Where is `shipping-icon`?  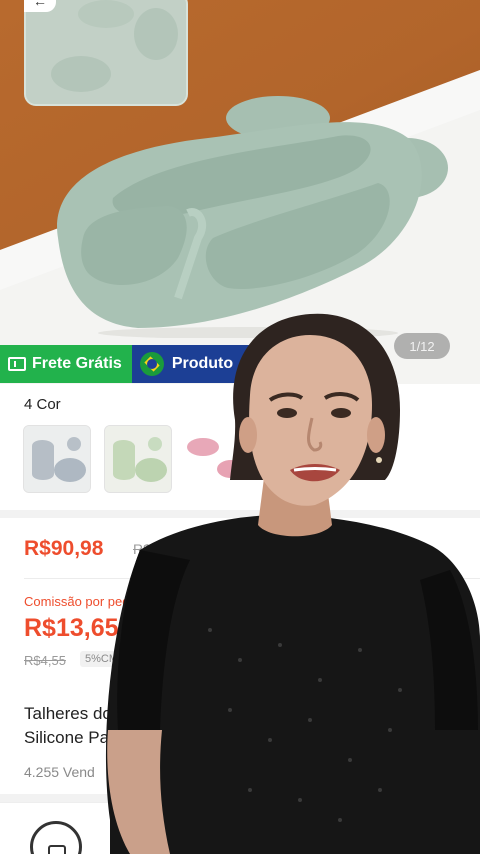 shipping-icon is located at coordinates (17, 364).